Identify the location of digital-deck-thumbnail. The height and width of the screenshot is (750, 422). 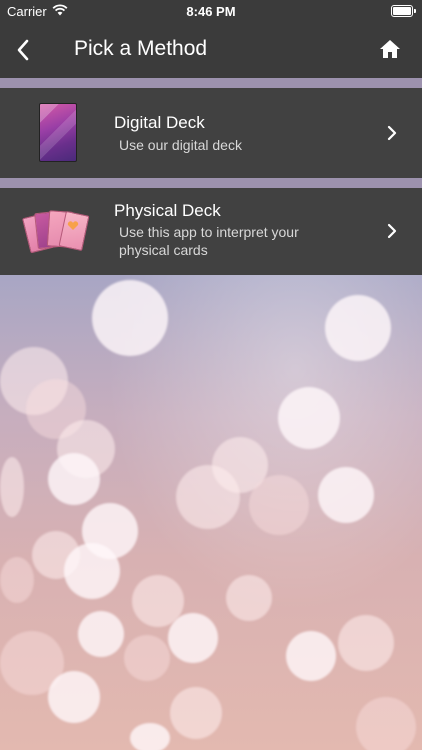
(58, 132).